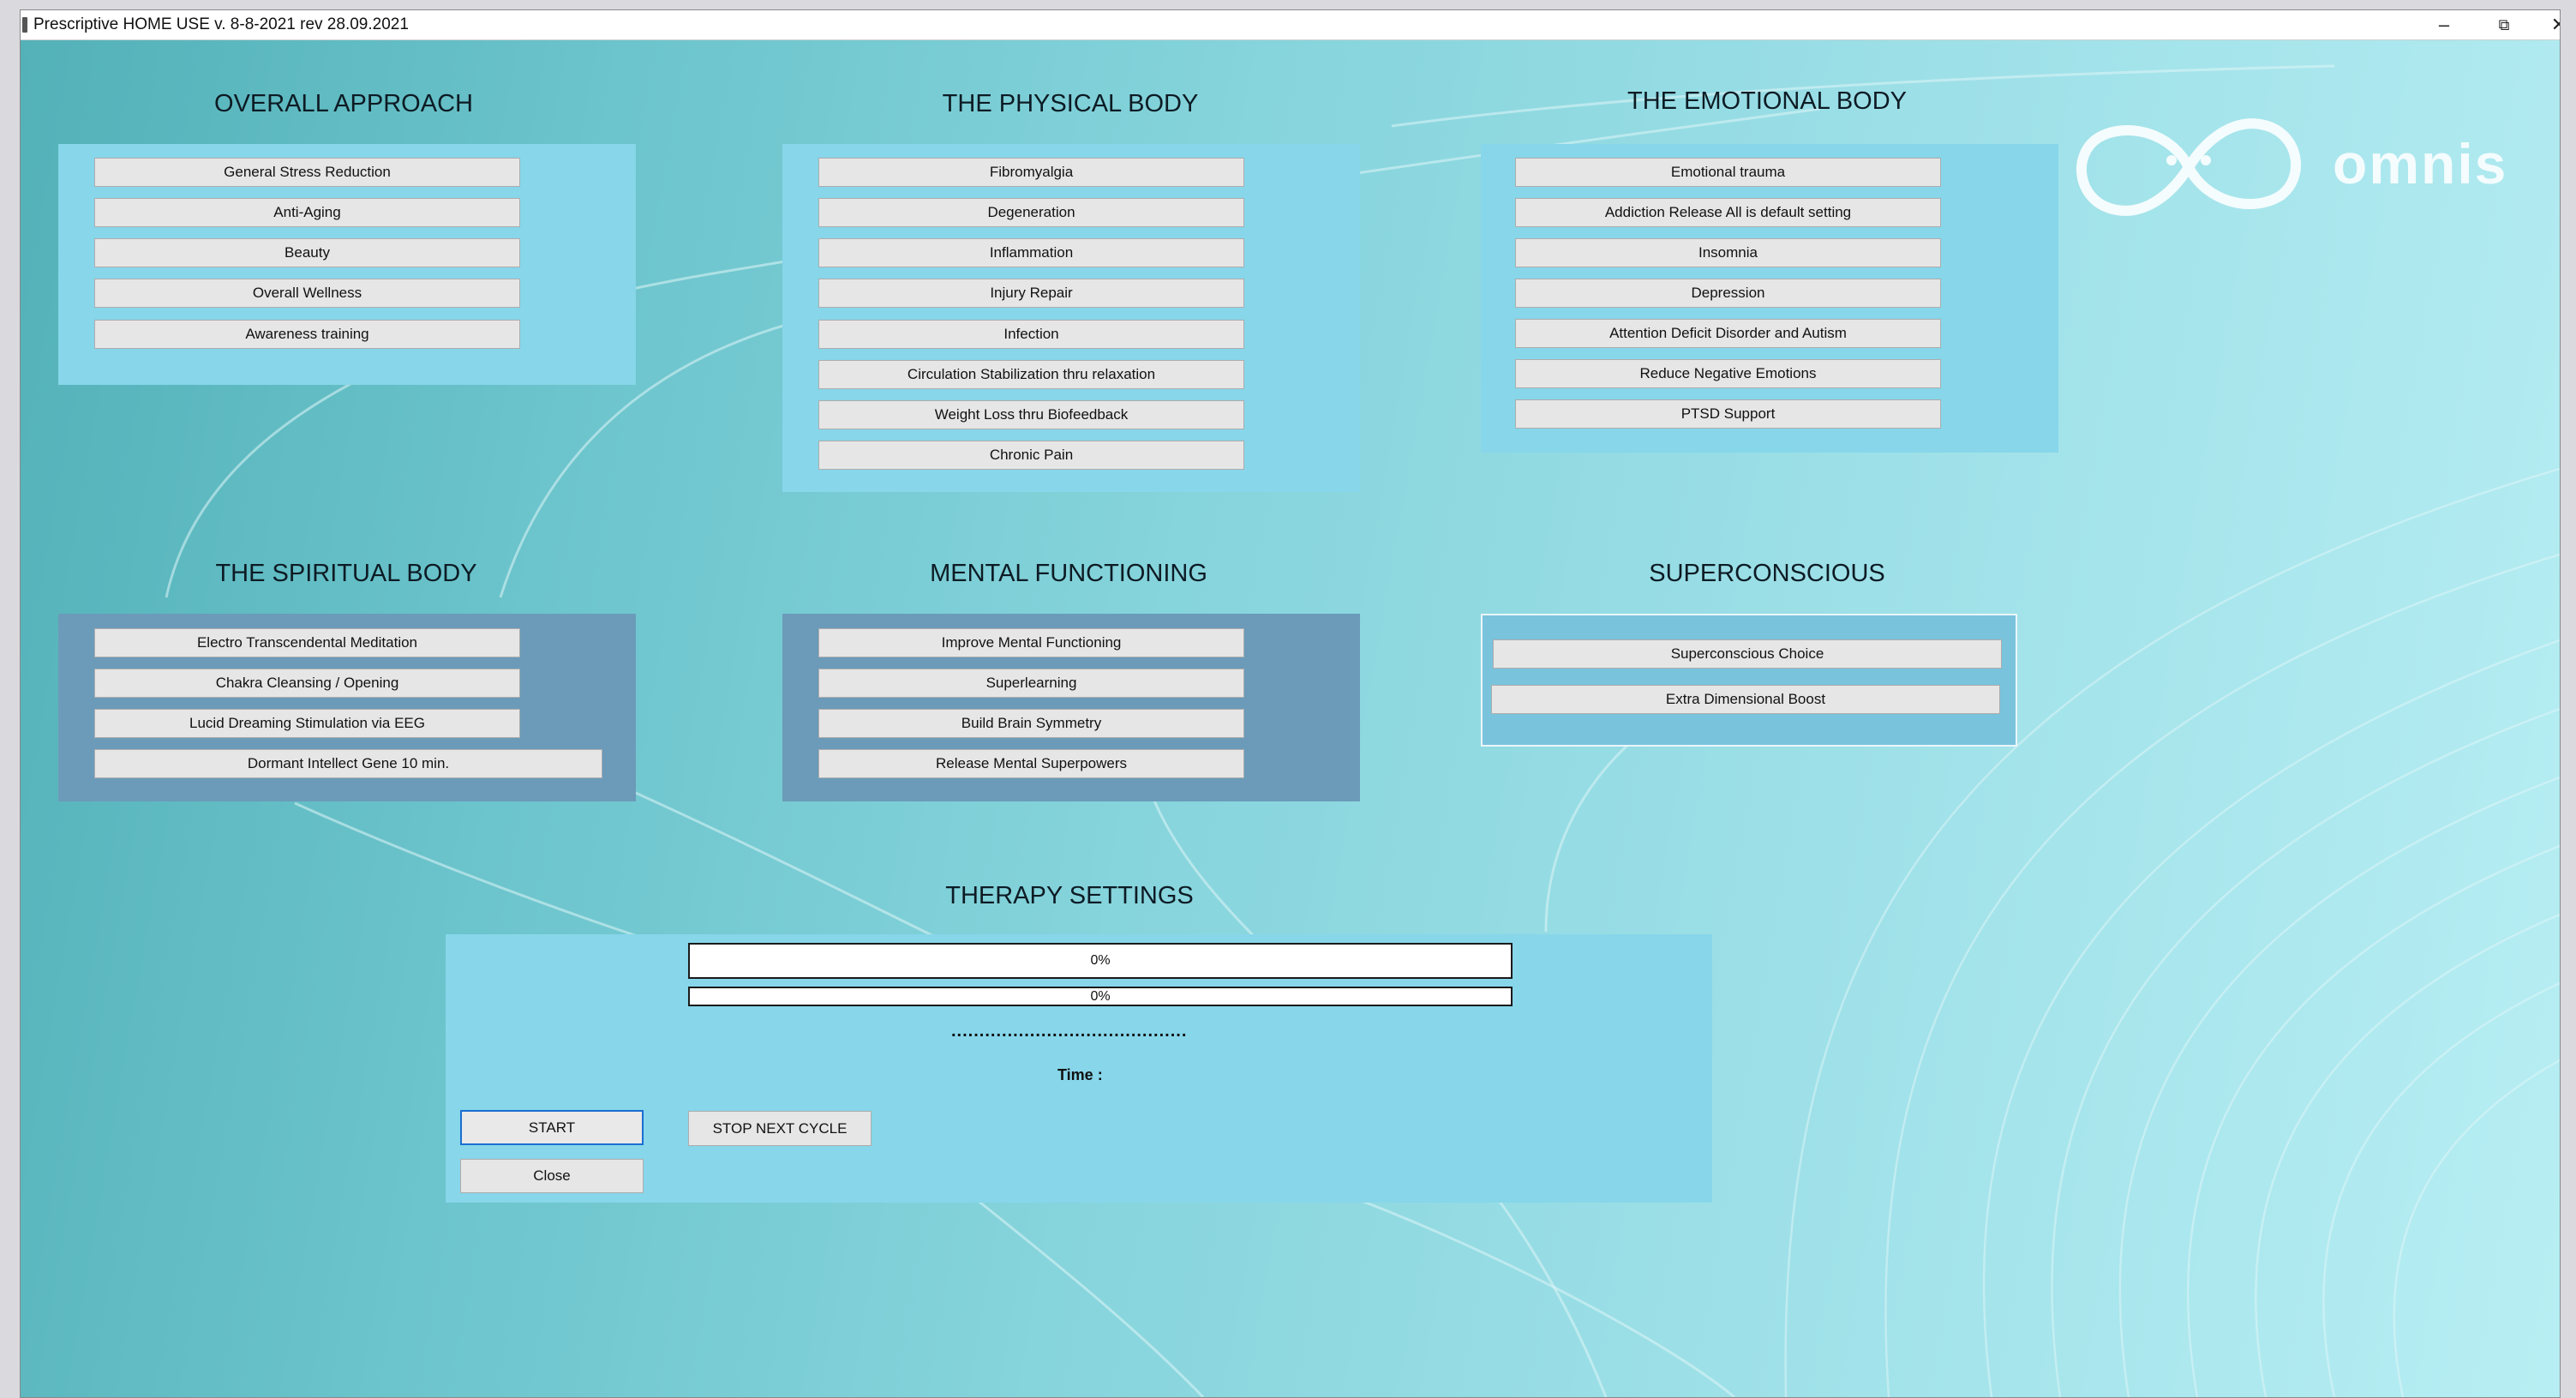 The image size is (2576, 1398). What do you see at coordinates (348, 763) in the screenshot?
I see `program-button: Dormant Intellect Gene 10 min.` at bounding box center [348, 763].